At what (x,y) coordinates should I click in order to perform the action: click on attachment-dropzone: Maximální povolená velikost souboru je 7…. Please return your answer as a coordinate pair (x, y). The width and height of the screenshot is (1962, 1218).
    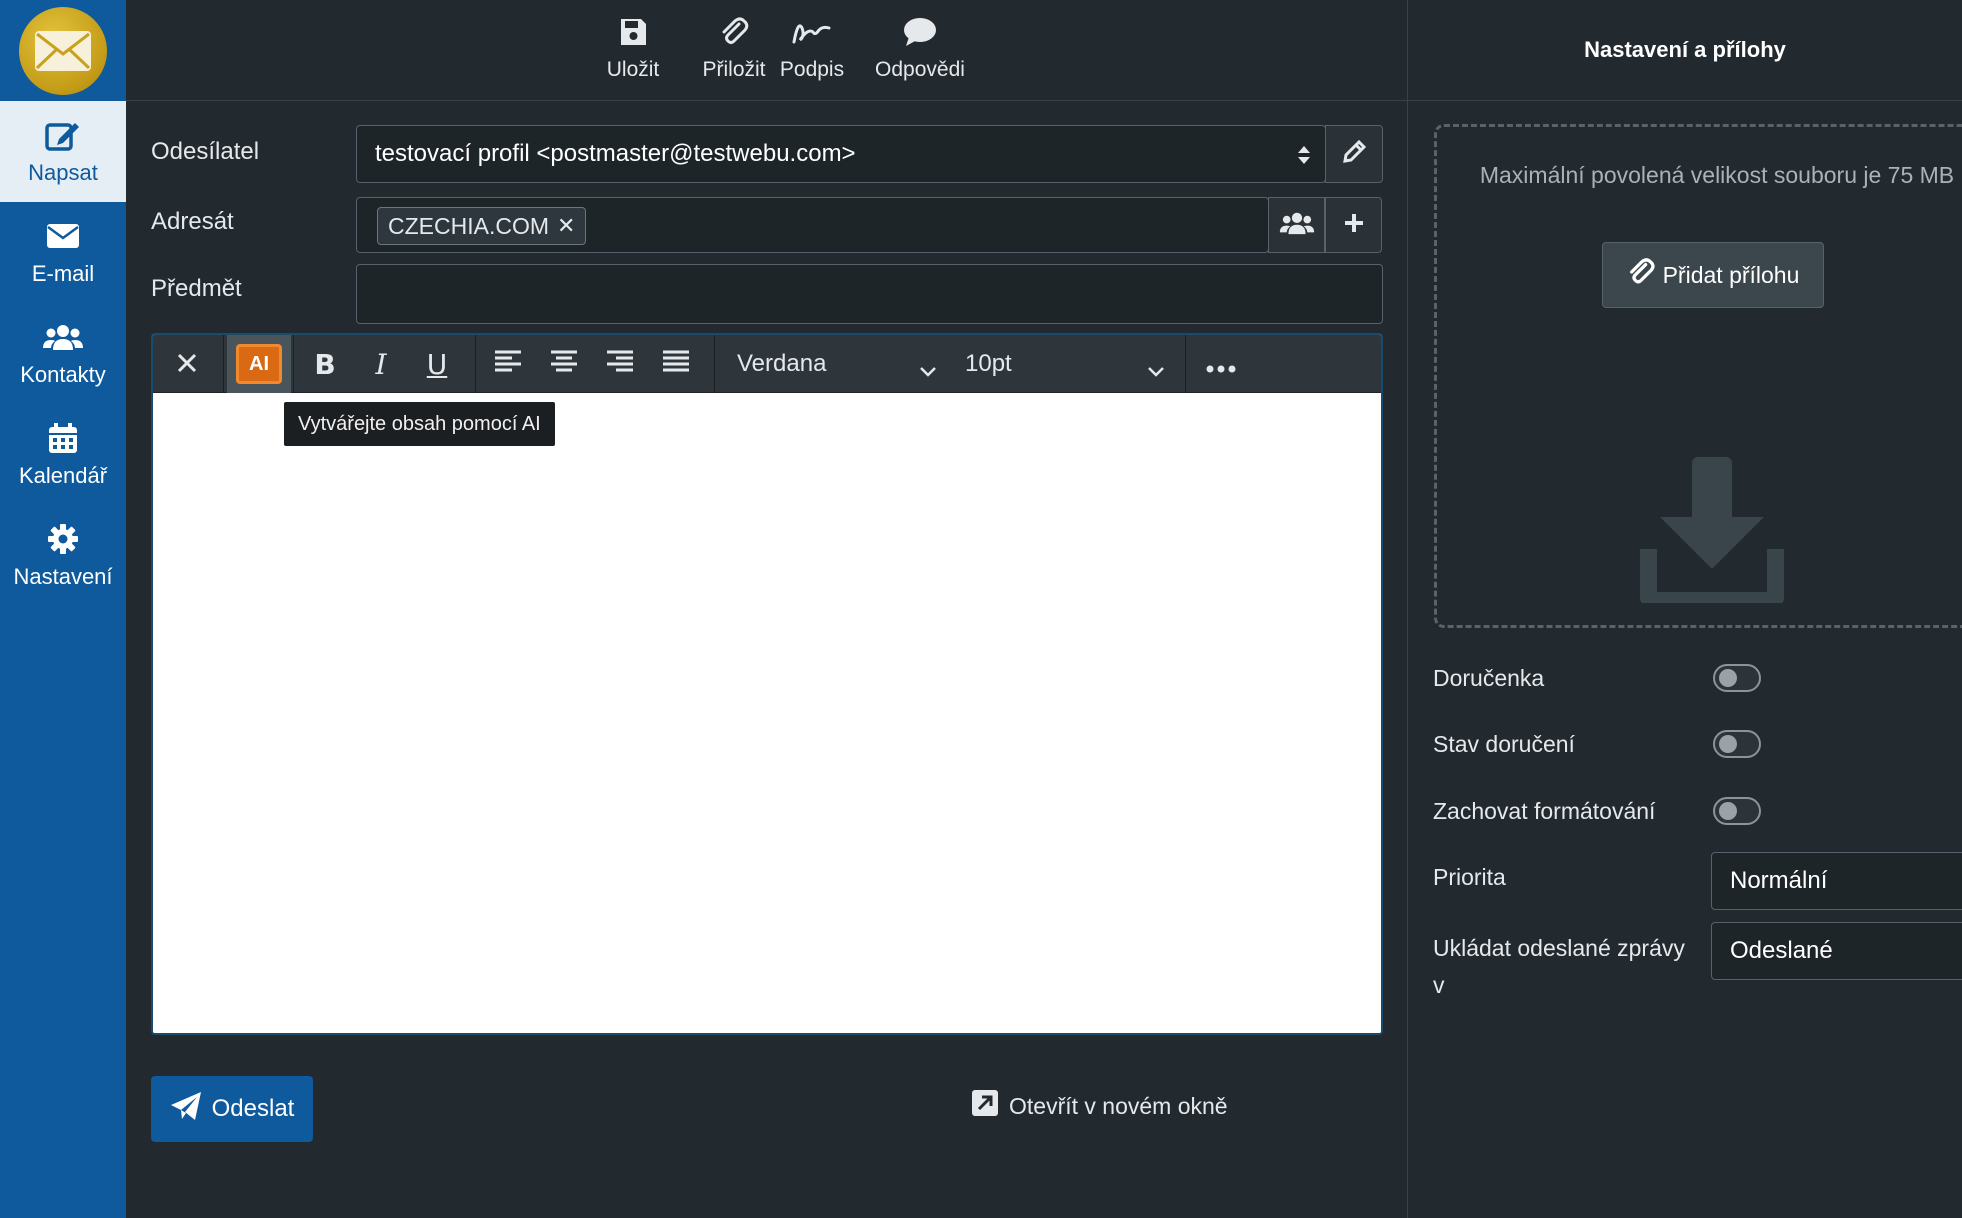
    Looking at the image, I should click on (1698, 376).